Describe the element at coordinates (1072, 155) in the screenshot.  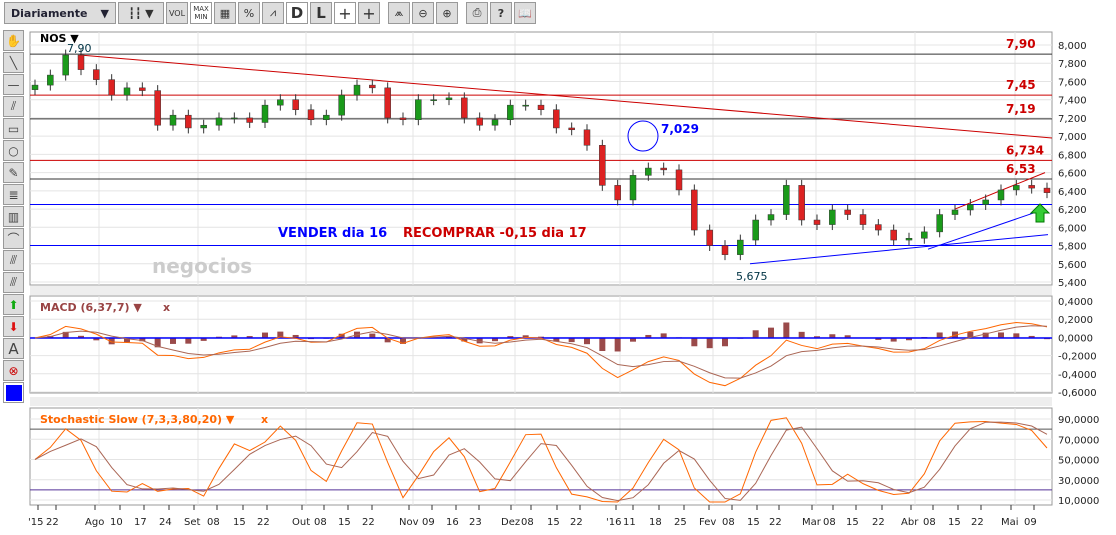
I see `y-tick-label: 6,800` at that location.